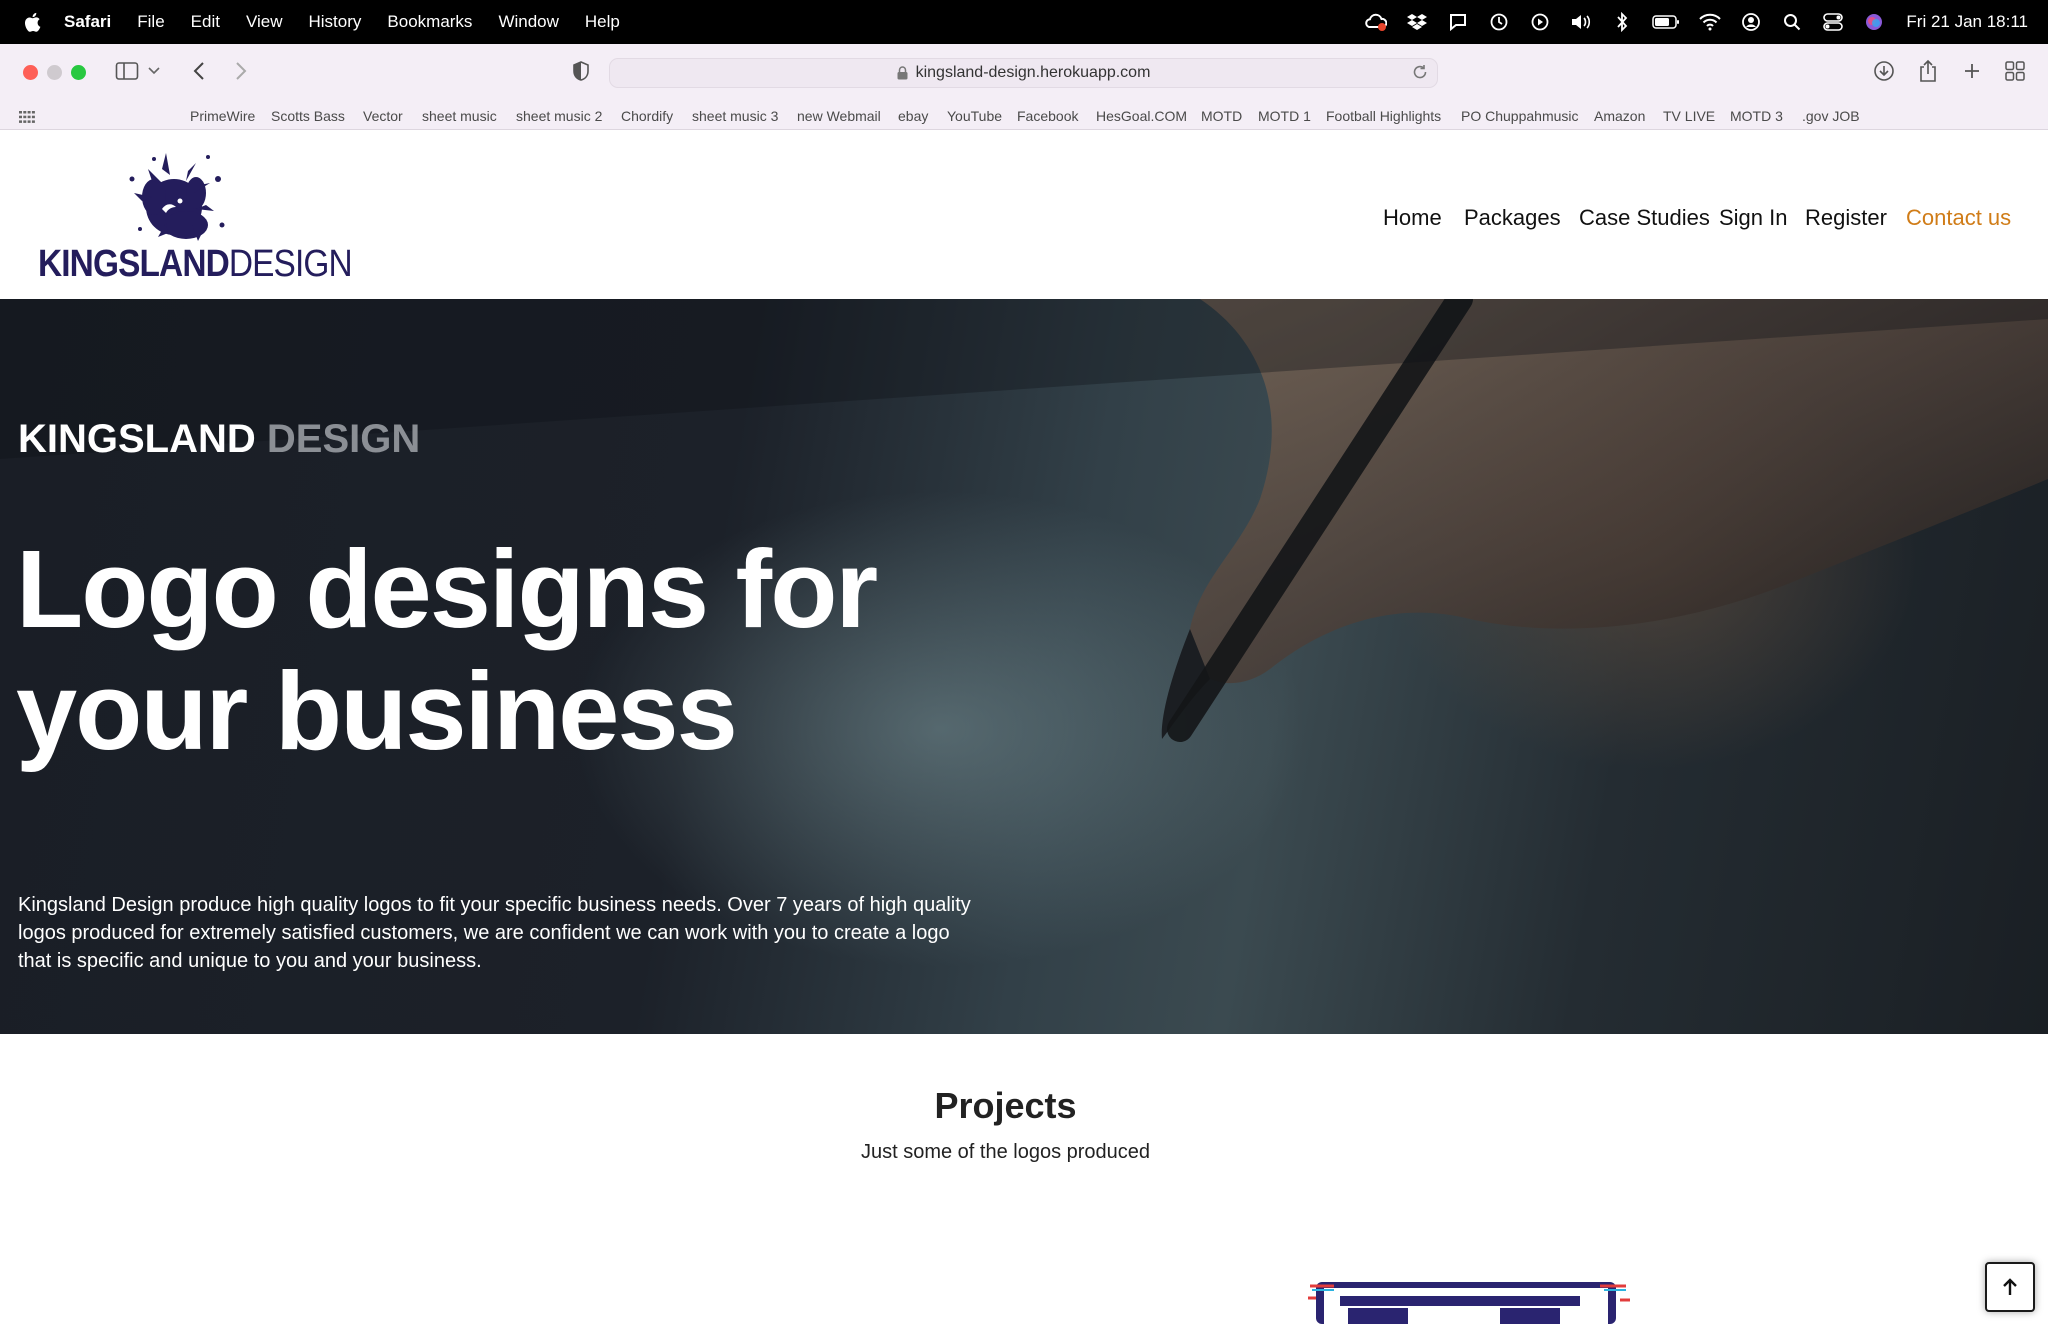 The width and height of the screenshot is (2048, 1324). Describe the element at coordinates (974, 116) in the screenshot. I see `bookmark-item: YouTube` at that location.